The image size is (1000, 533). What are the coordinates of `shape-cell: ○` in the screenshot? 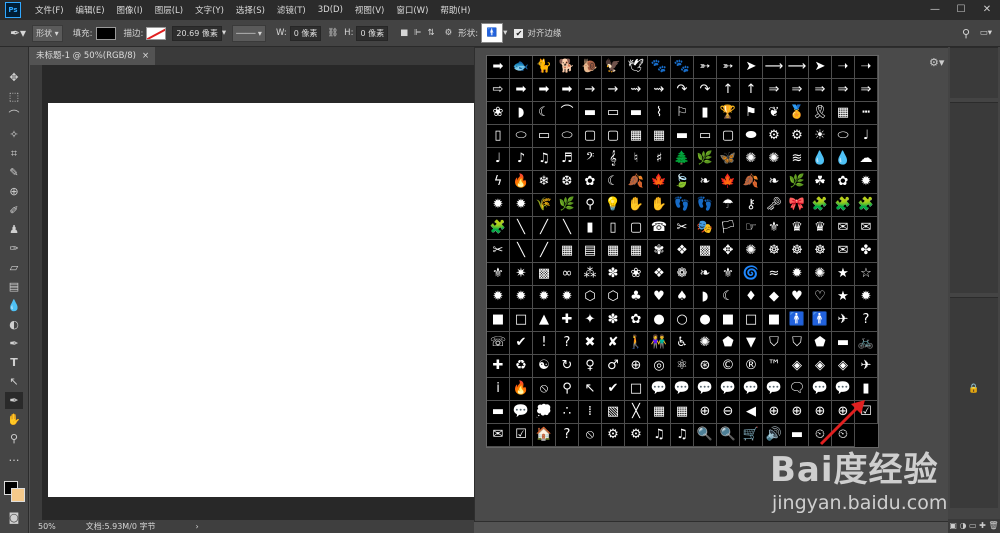 It's located at (682, 320).